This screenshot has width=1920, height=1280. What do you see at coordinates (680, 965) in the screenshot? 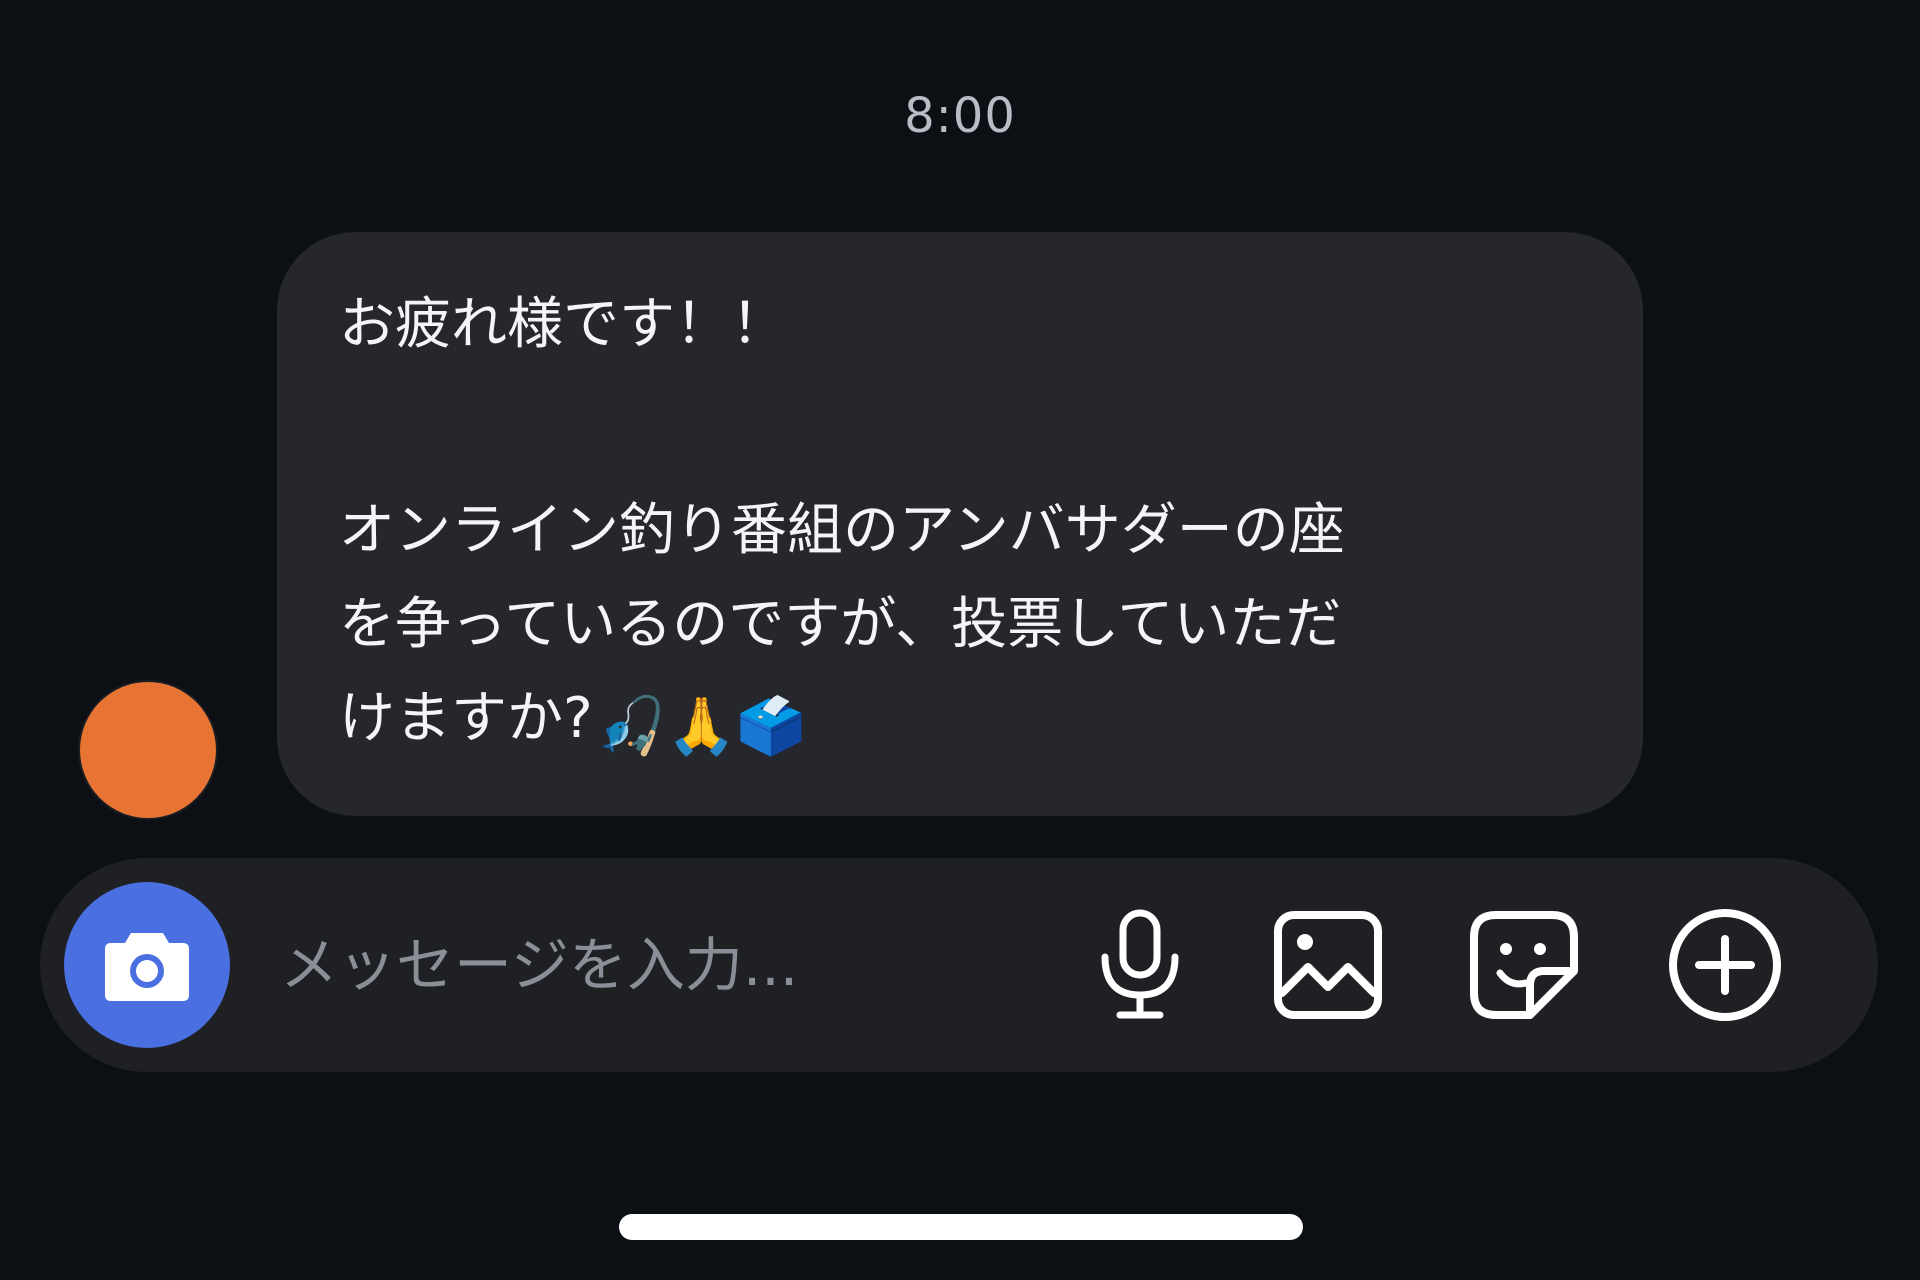
I see `message-input` at bounding box center [680, 965].